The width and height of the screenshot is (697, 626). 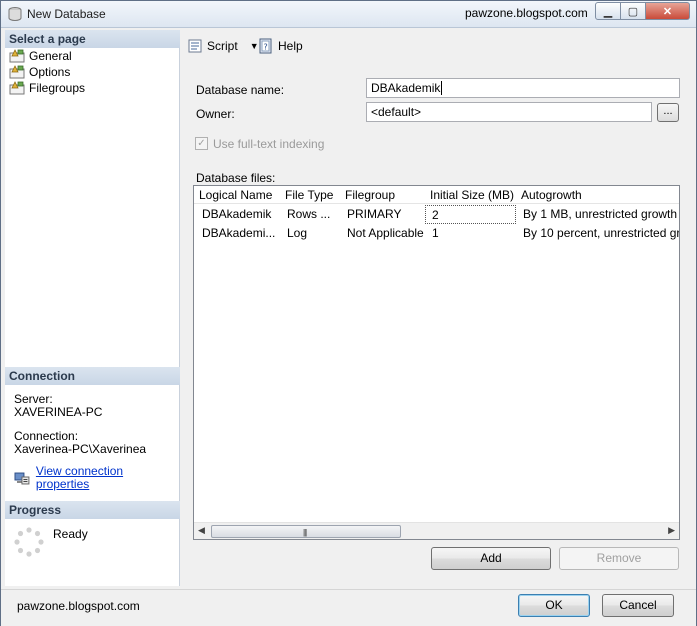 What do you see at coordinates (29, 542) in the screenshot?
I see `progress-spinner-icon` at bounding box center [29, 542].